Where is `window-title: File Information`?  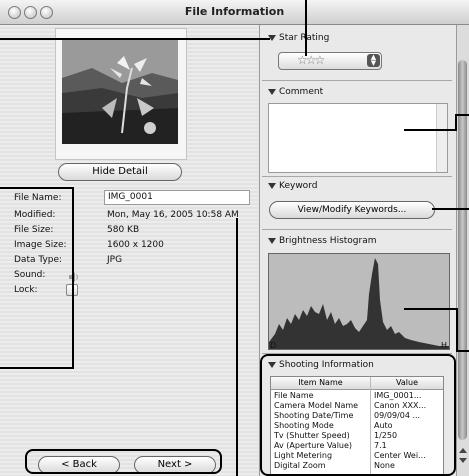 window-title: File Information is located at coordinates (234, 11).